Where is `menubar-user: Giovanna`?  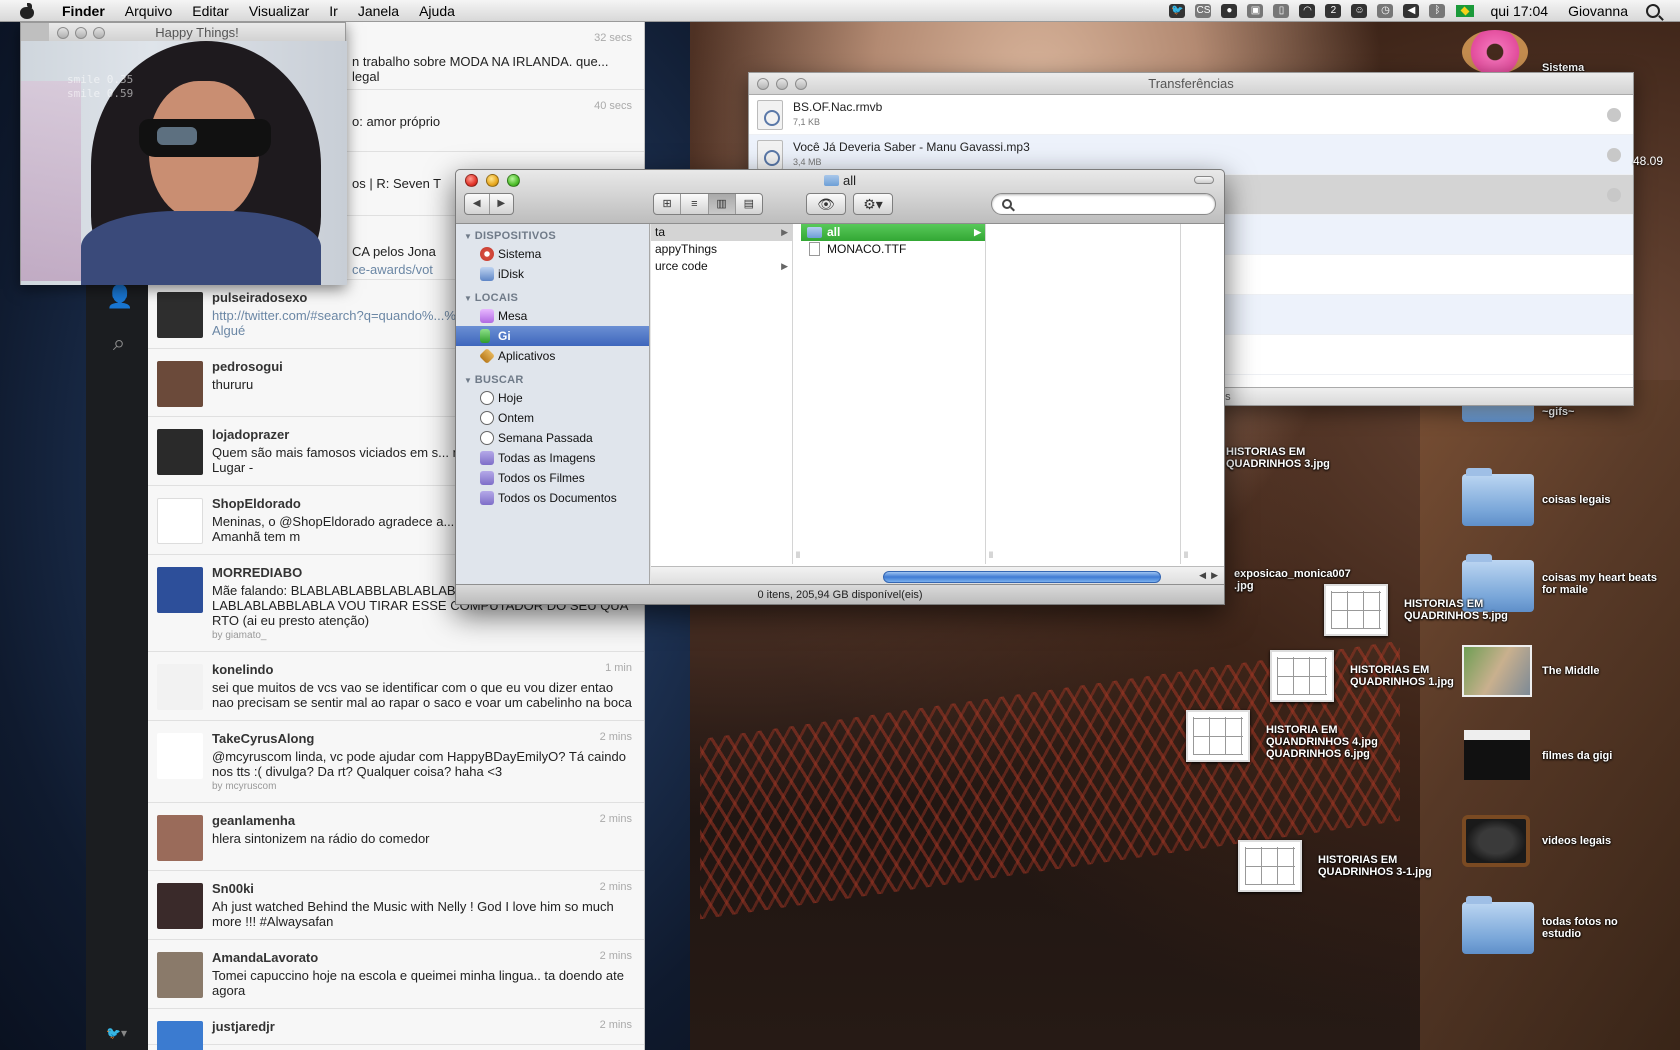
menubar-user: Giovanna is located at coordinates (1598, 11).